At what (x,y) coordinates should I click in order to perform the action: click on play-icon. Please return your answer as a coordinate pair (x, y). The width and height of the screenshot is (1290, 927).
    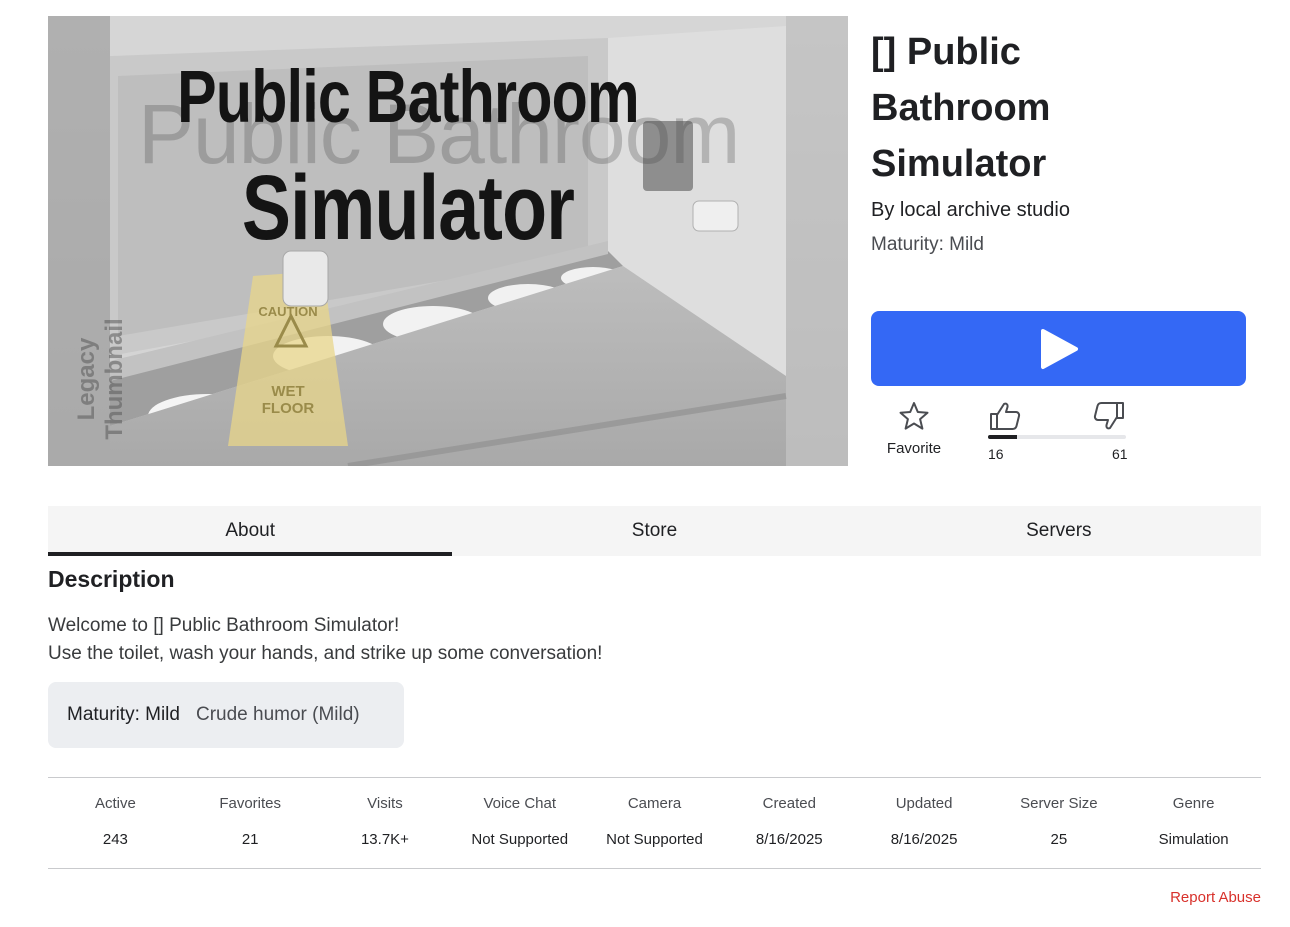
    Looking at the image, I should click on (1059, 348).